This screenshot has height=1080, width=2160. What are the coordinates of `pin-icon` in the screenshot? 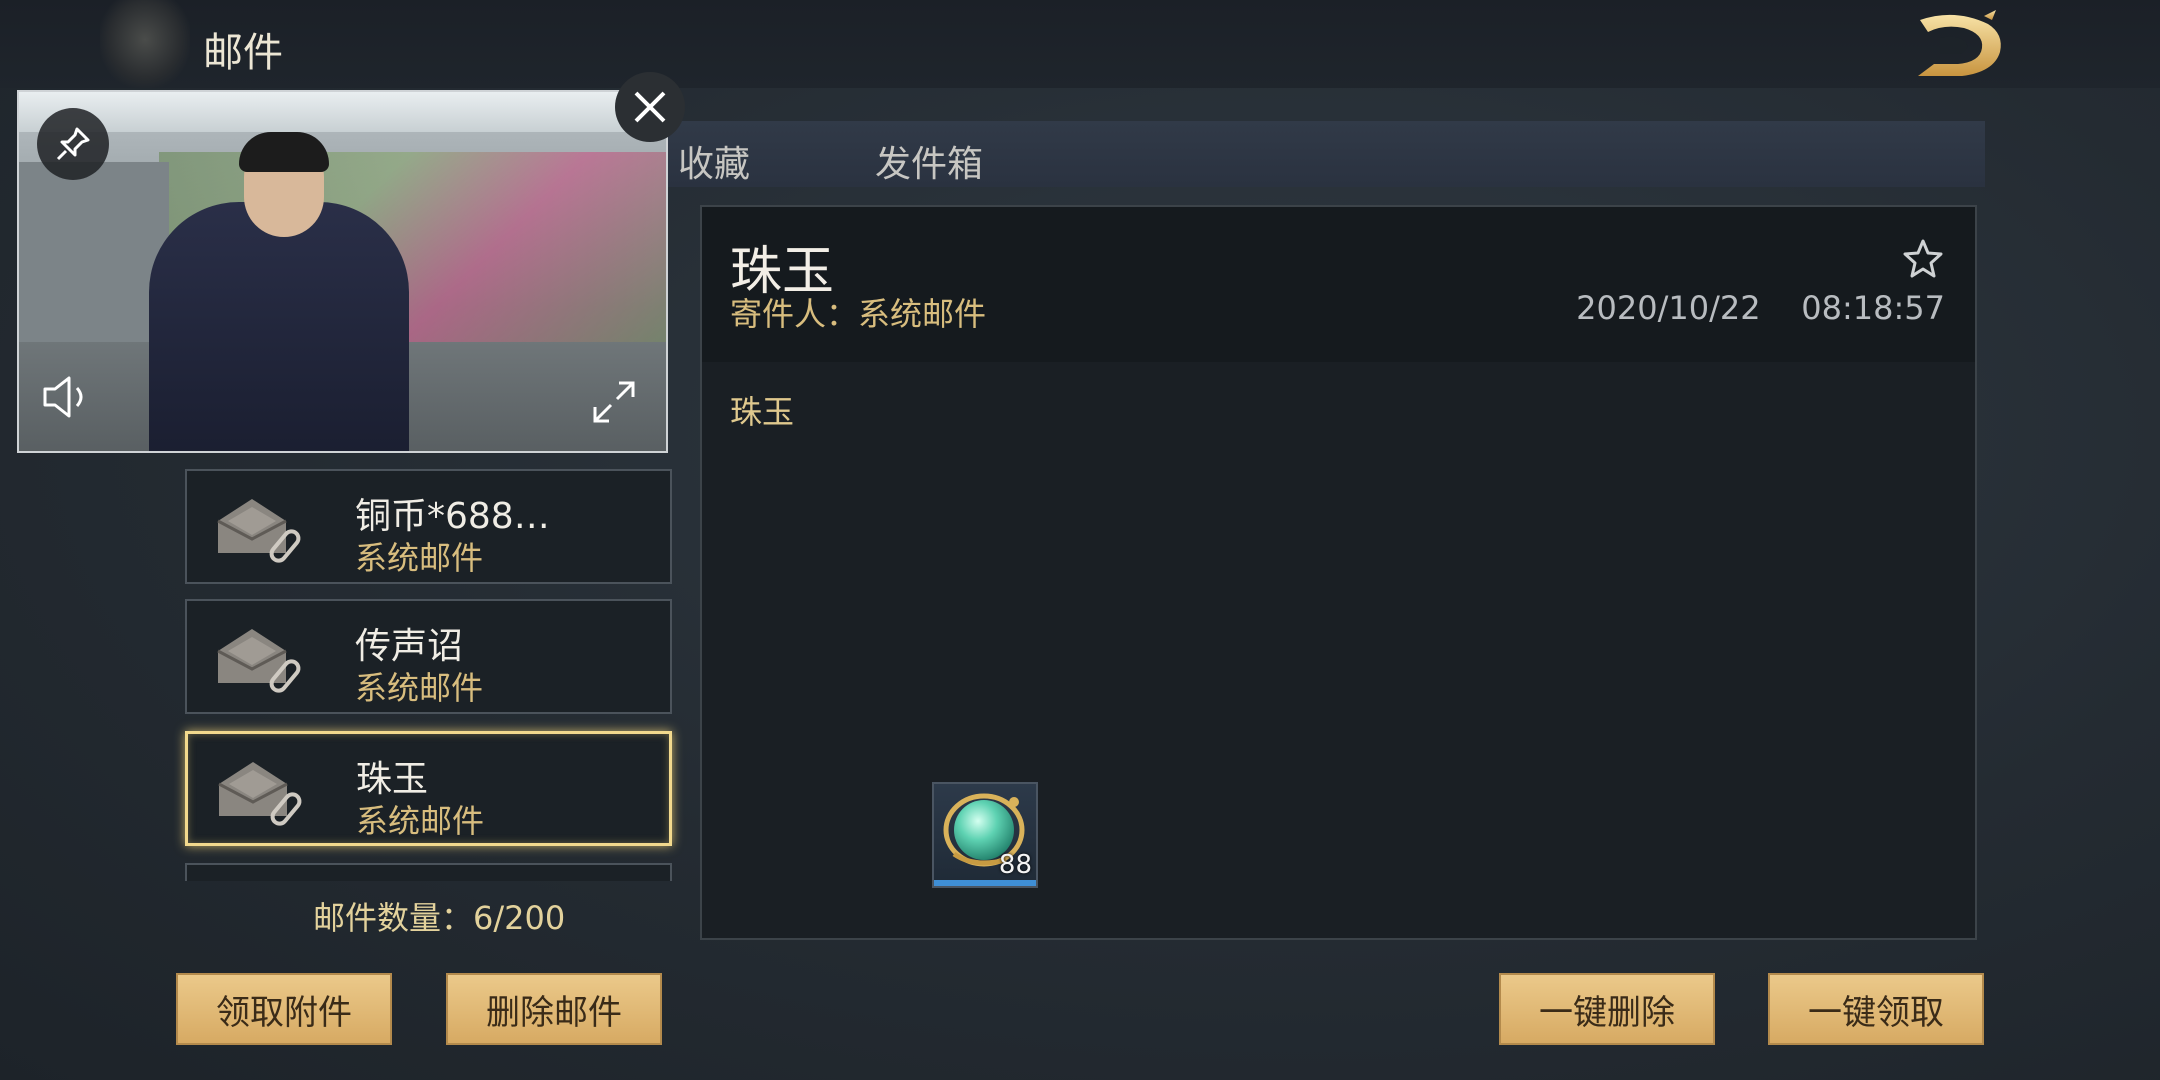 It's located at (73, 144).